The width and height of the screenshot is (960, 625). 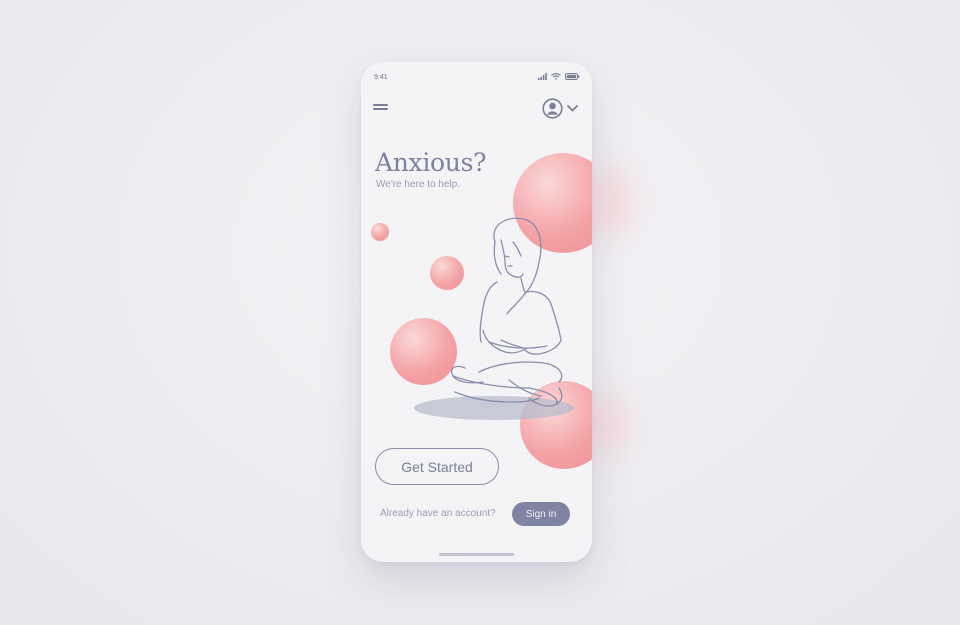 What do you see at coordinates (437, 466) in the screenshot?
I see `get-started-button: Get Started` at bounding box center [437, 466].